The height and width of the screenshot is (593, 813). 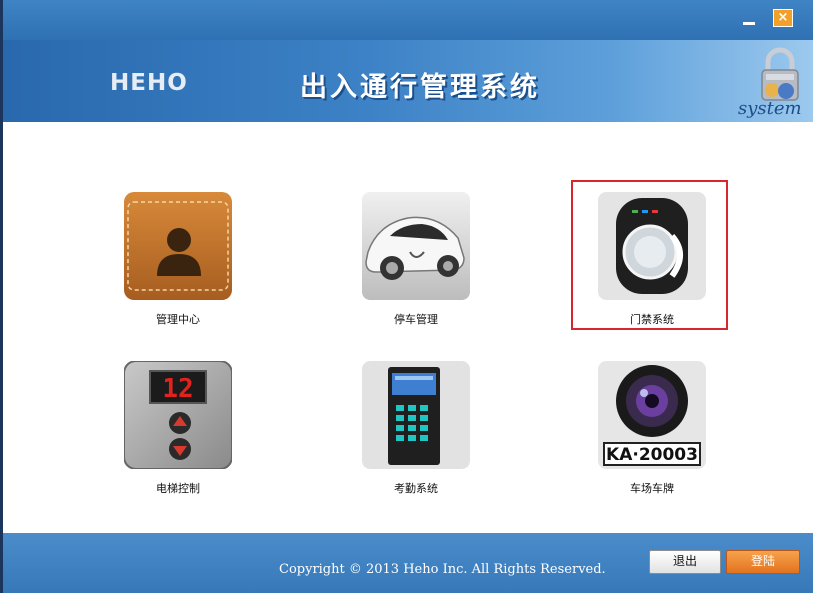 I want to click on app-title: 出入通行管理系统, so click(x=420, y=87).